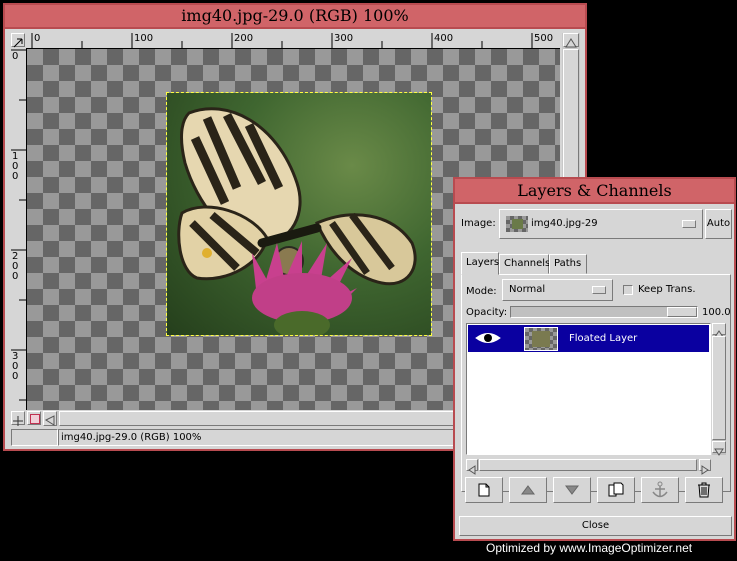  Describe the element at coordinates (589, 548) in the screenshot. I see `watermark-text: Optimized by www.ImageOptimizer.net` at that location.